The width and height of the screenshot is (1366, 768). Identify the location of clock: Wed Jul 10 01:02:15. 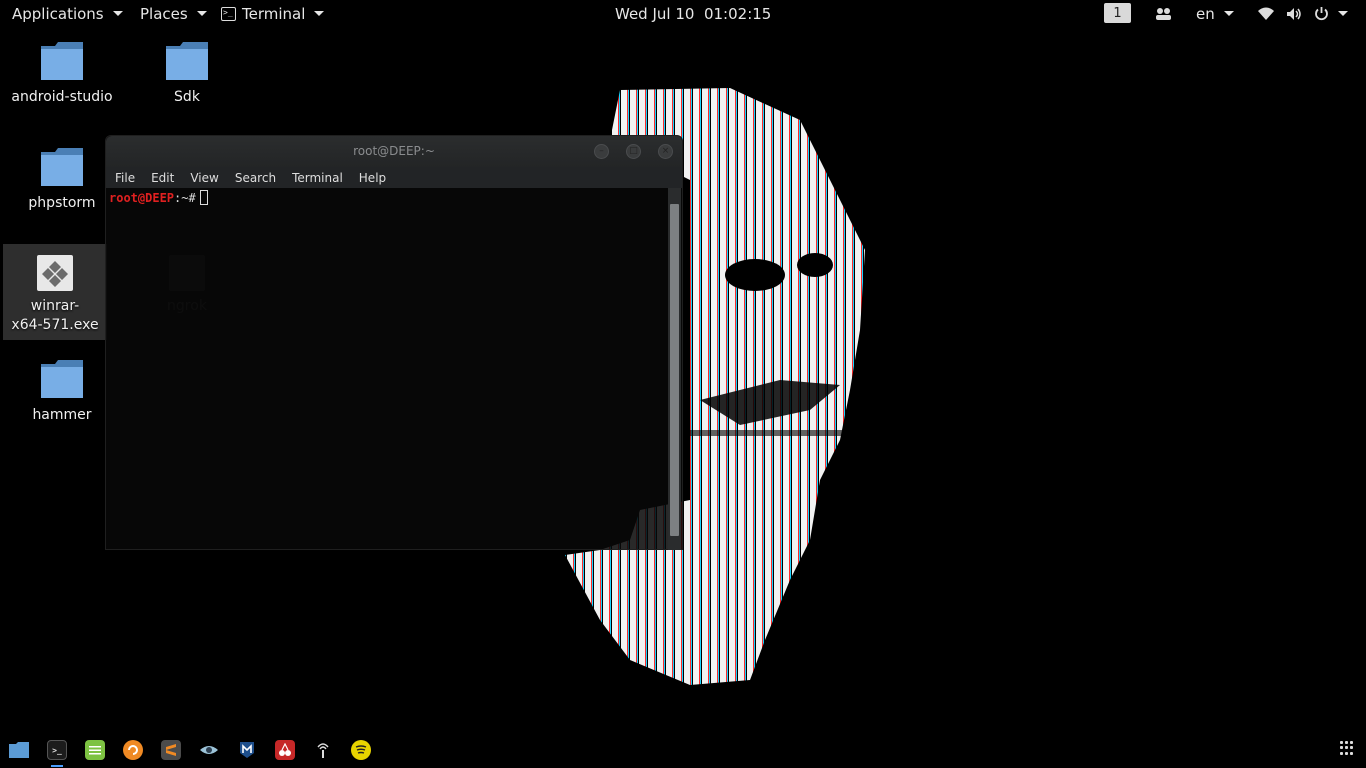
(693, 13).